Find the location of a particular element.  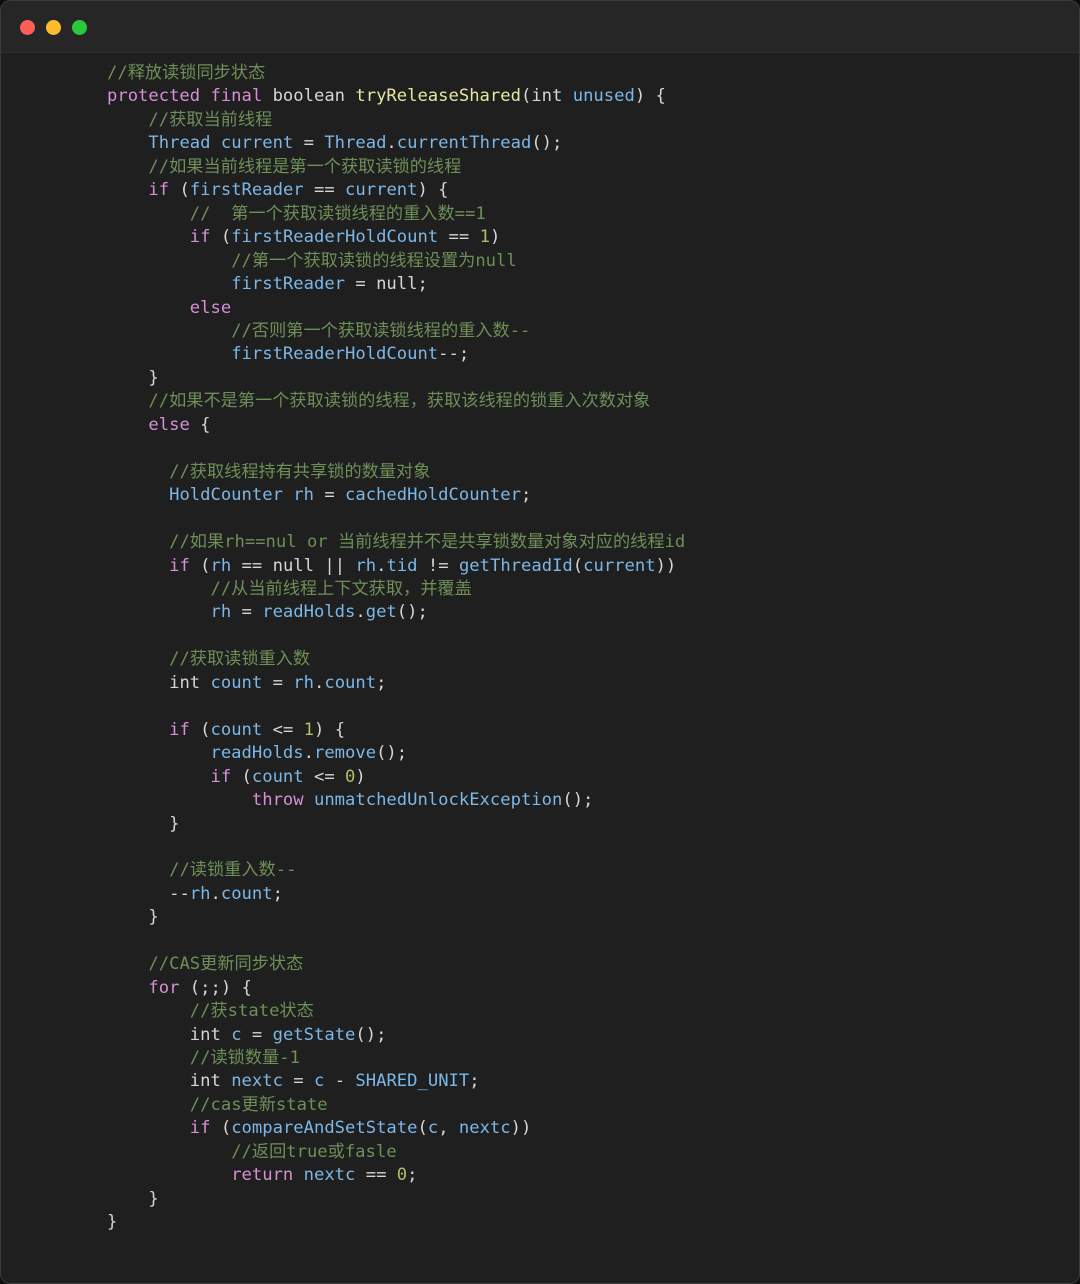

code-token: 1 is located at coordinates (484, 237).